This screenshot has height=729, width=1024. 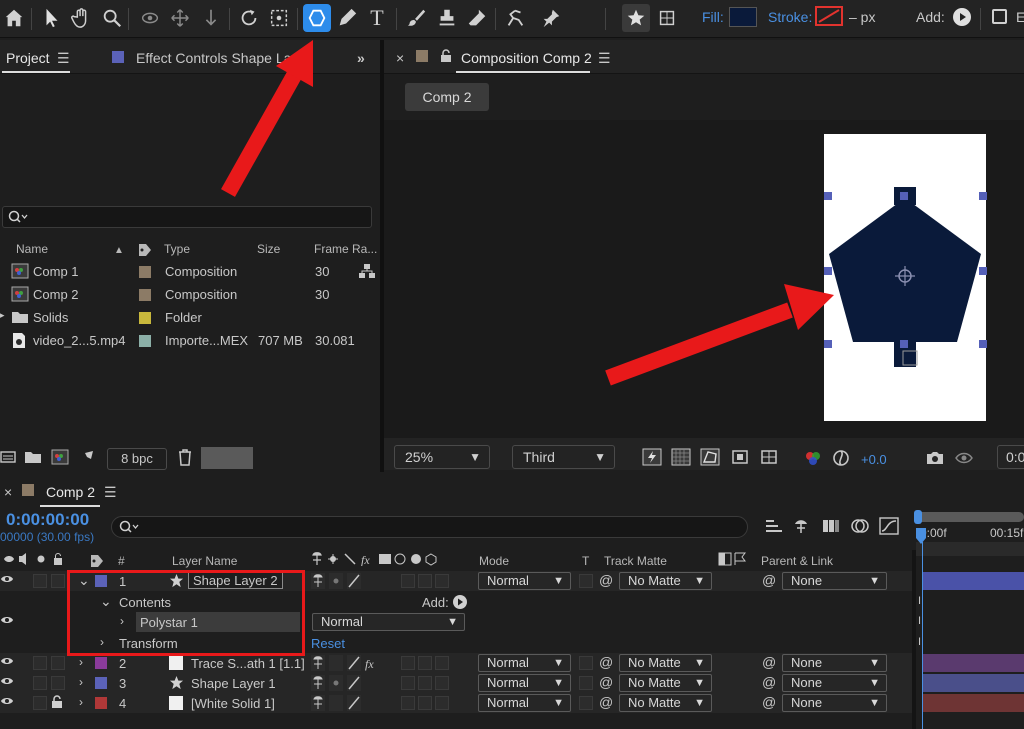 I want to click on parent-pickwhip-icon: @, so click(x=769, y=682).